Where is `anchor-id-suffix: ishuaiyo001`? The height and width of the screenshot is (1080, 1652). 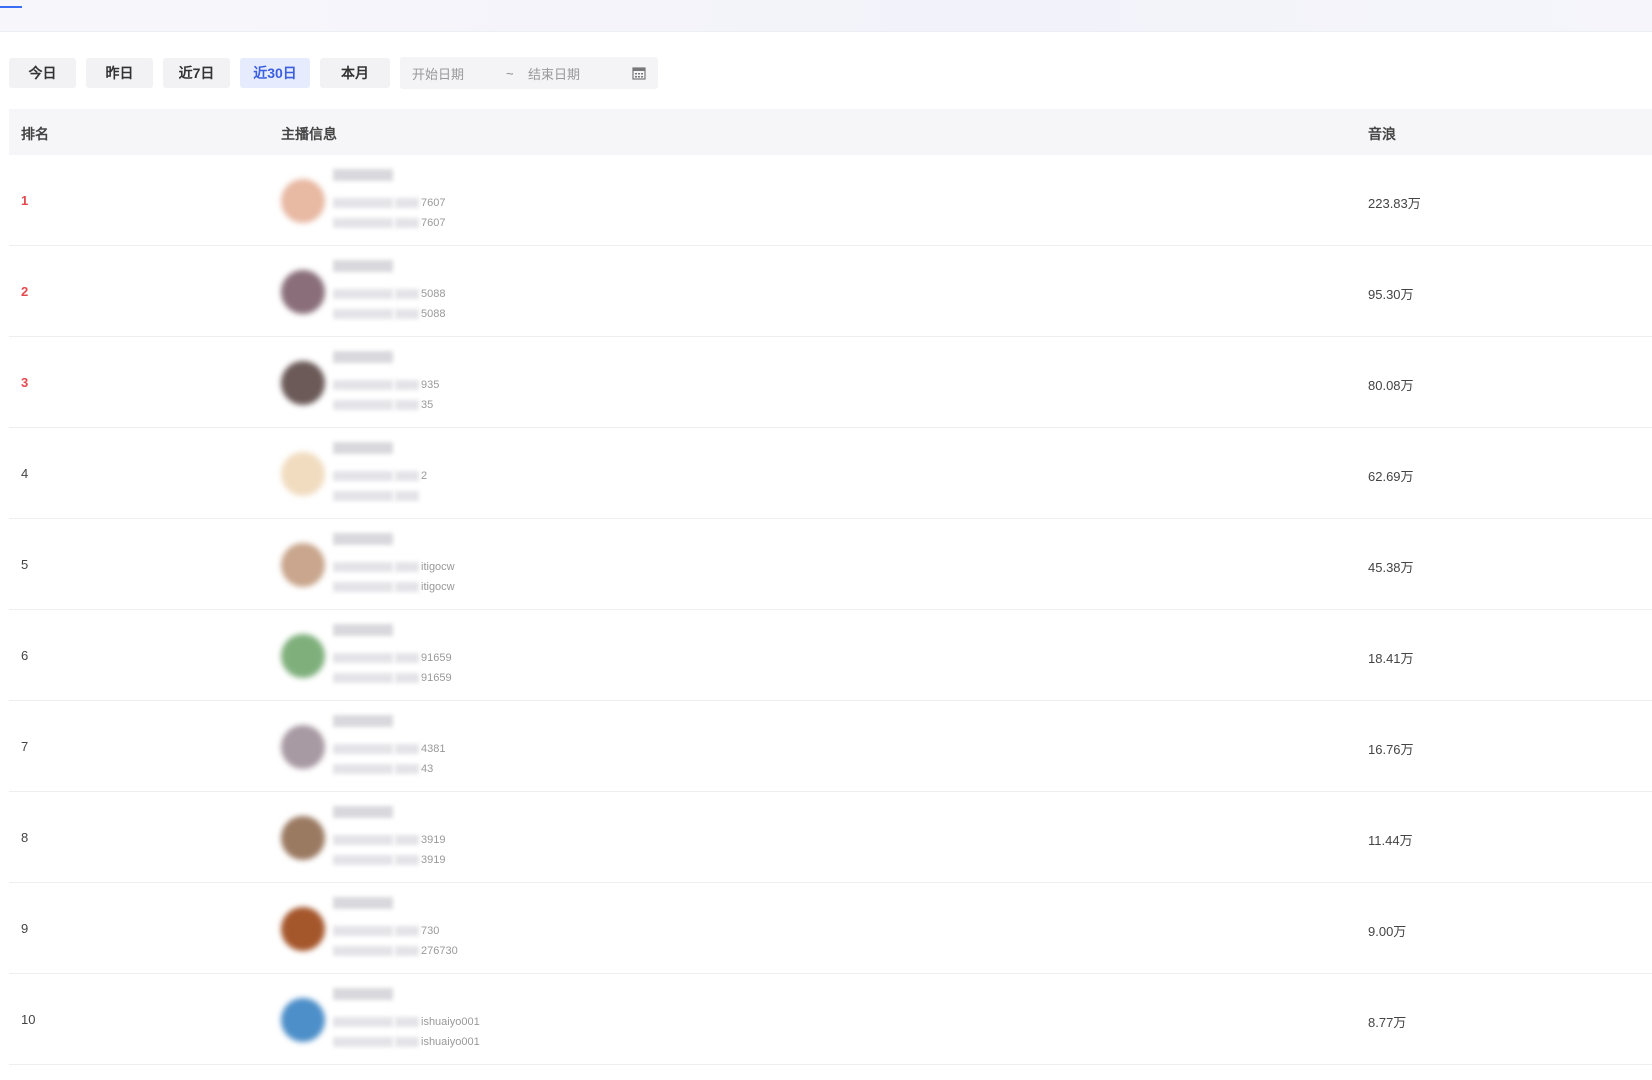 anchor-id-suffix: ishuaiyo001 is located at coordinates (450, 1022).